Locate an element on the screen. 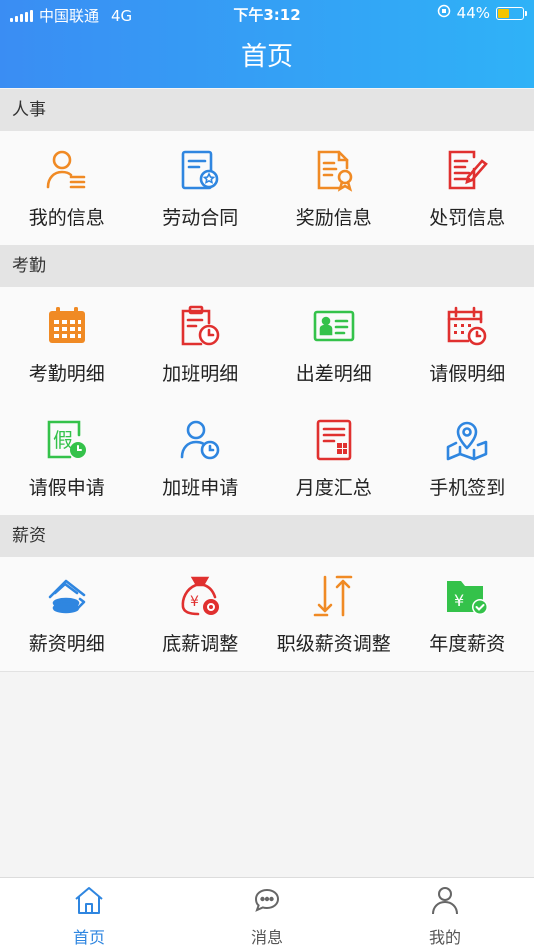  penalty-info-button: 处罚信息 is located at coordinates (467, 188).